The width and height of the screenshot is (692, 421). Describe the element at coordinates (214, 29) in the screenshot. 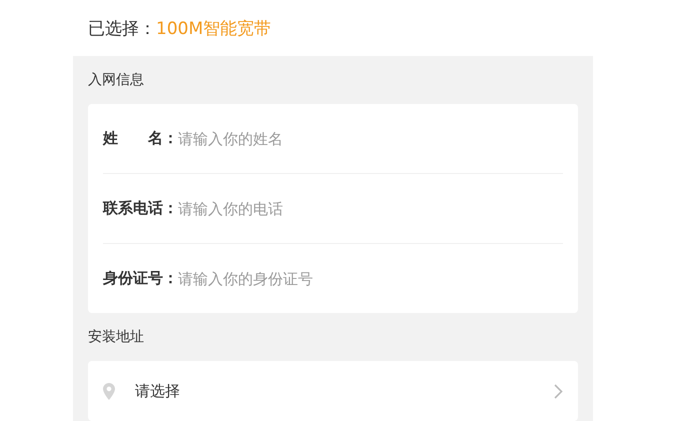

I see `selected-plan: 100M智能宽带` at that location.